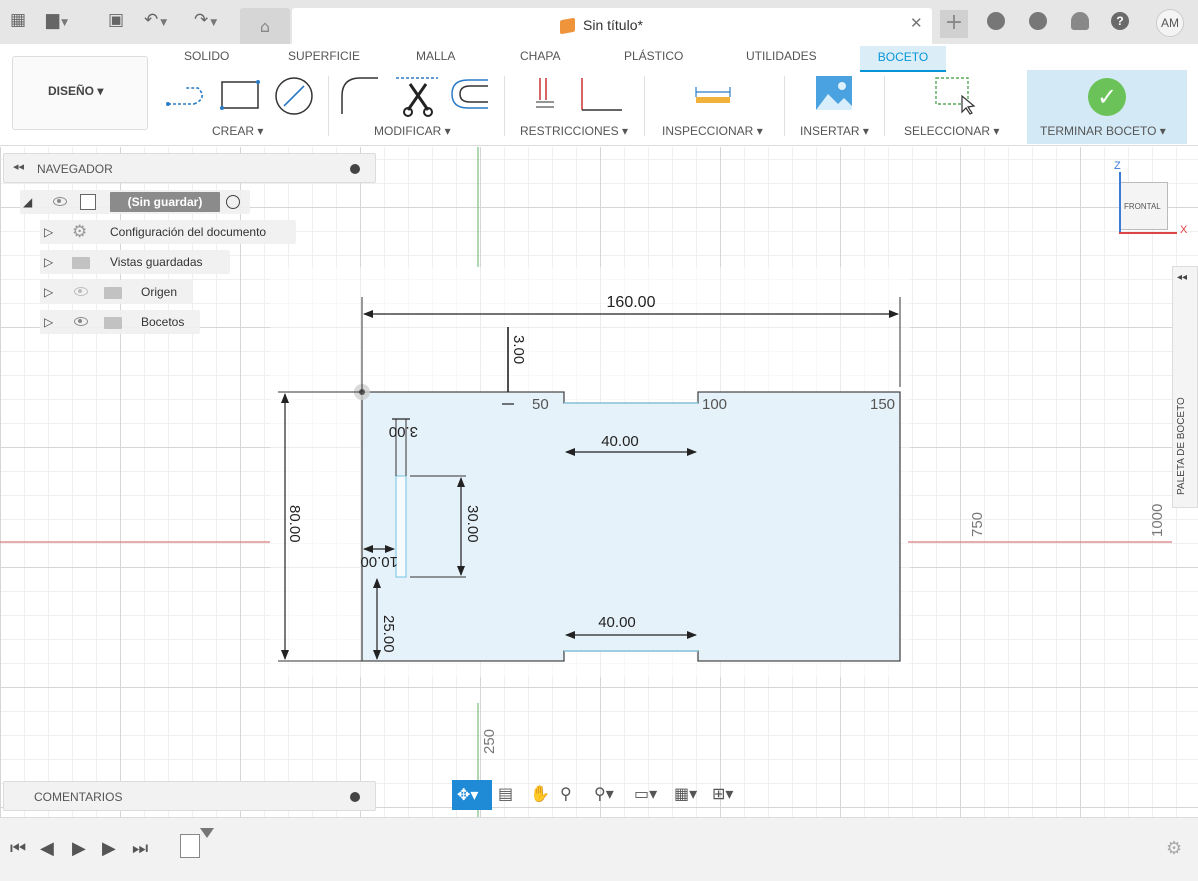 This screenshot has width=1198, height=881. I want to click on extensions-icon, so click(996, 21).